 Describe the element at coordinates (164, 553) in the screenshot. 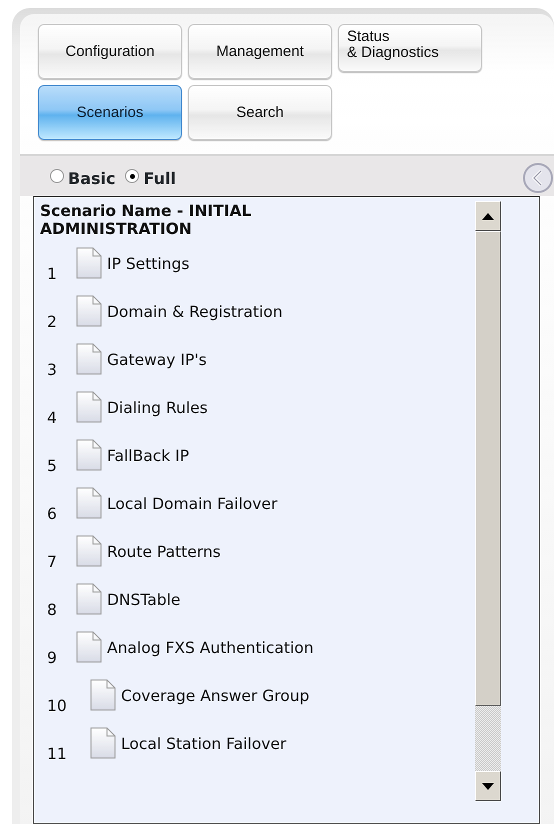

I see `step-link: Route Patterns` at that location.